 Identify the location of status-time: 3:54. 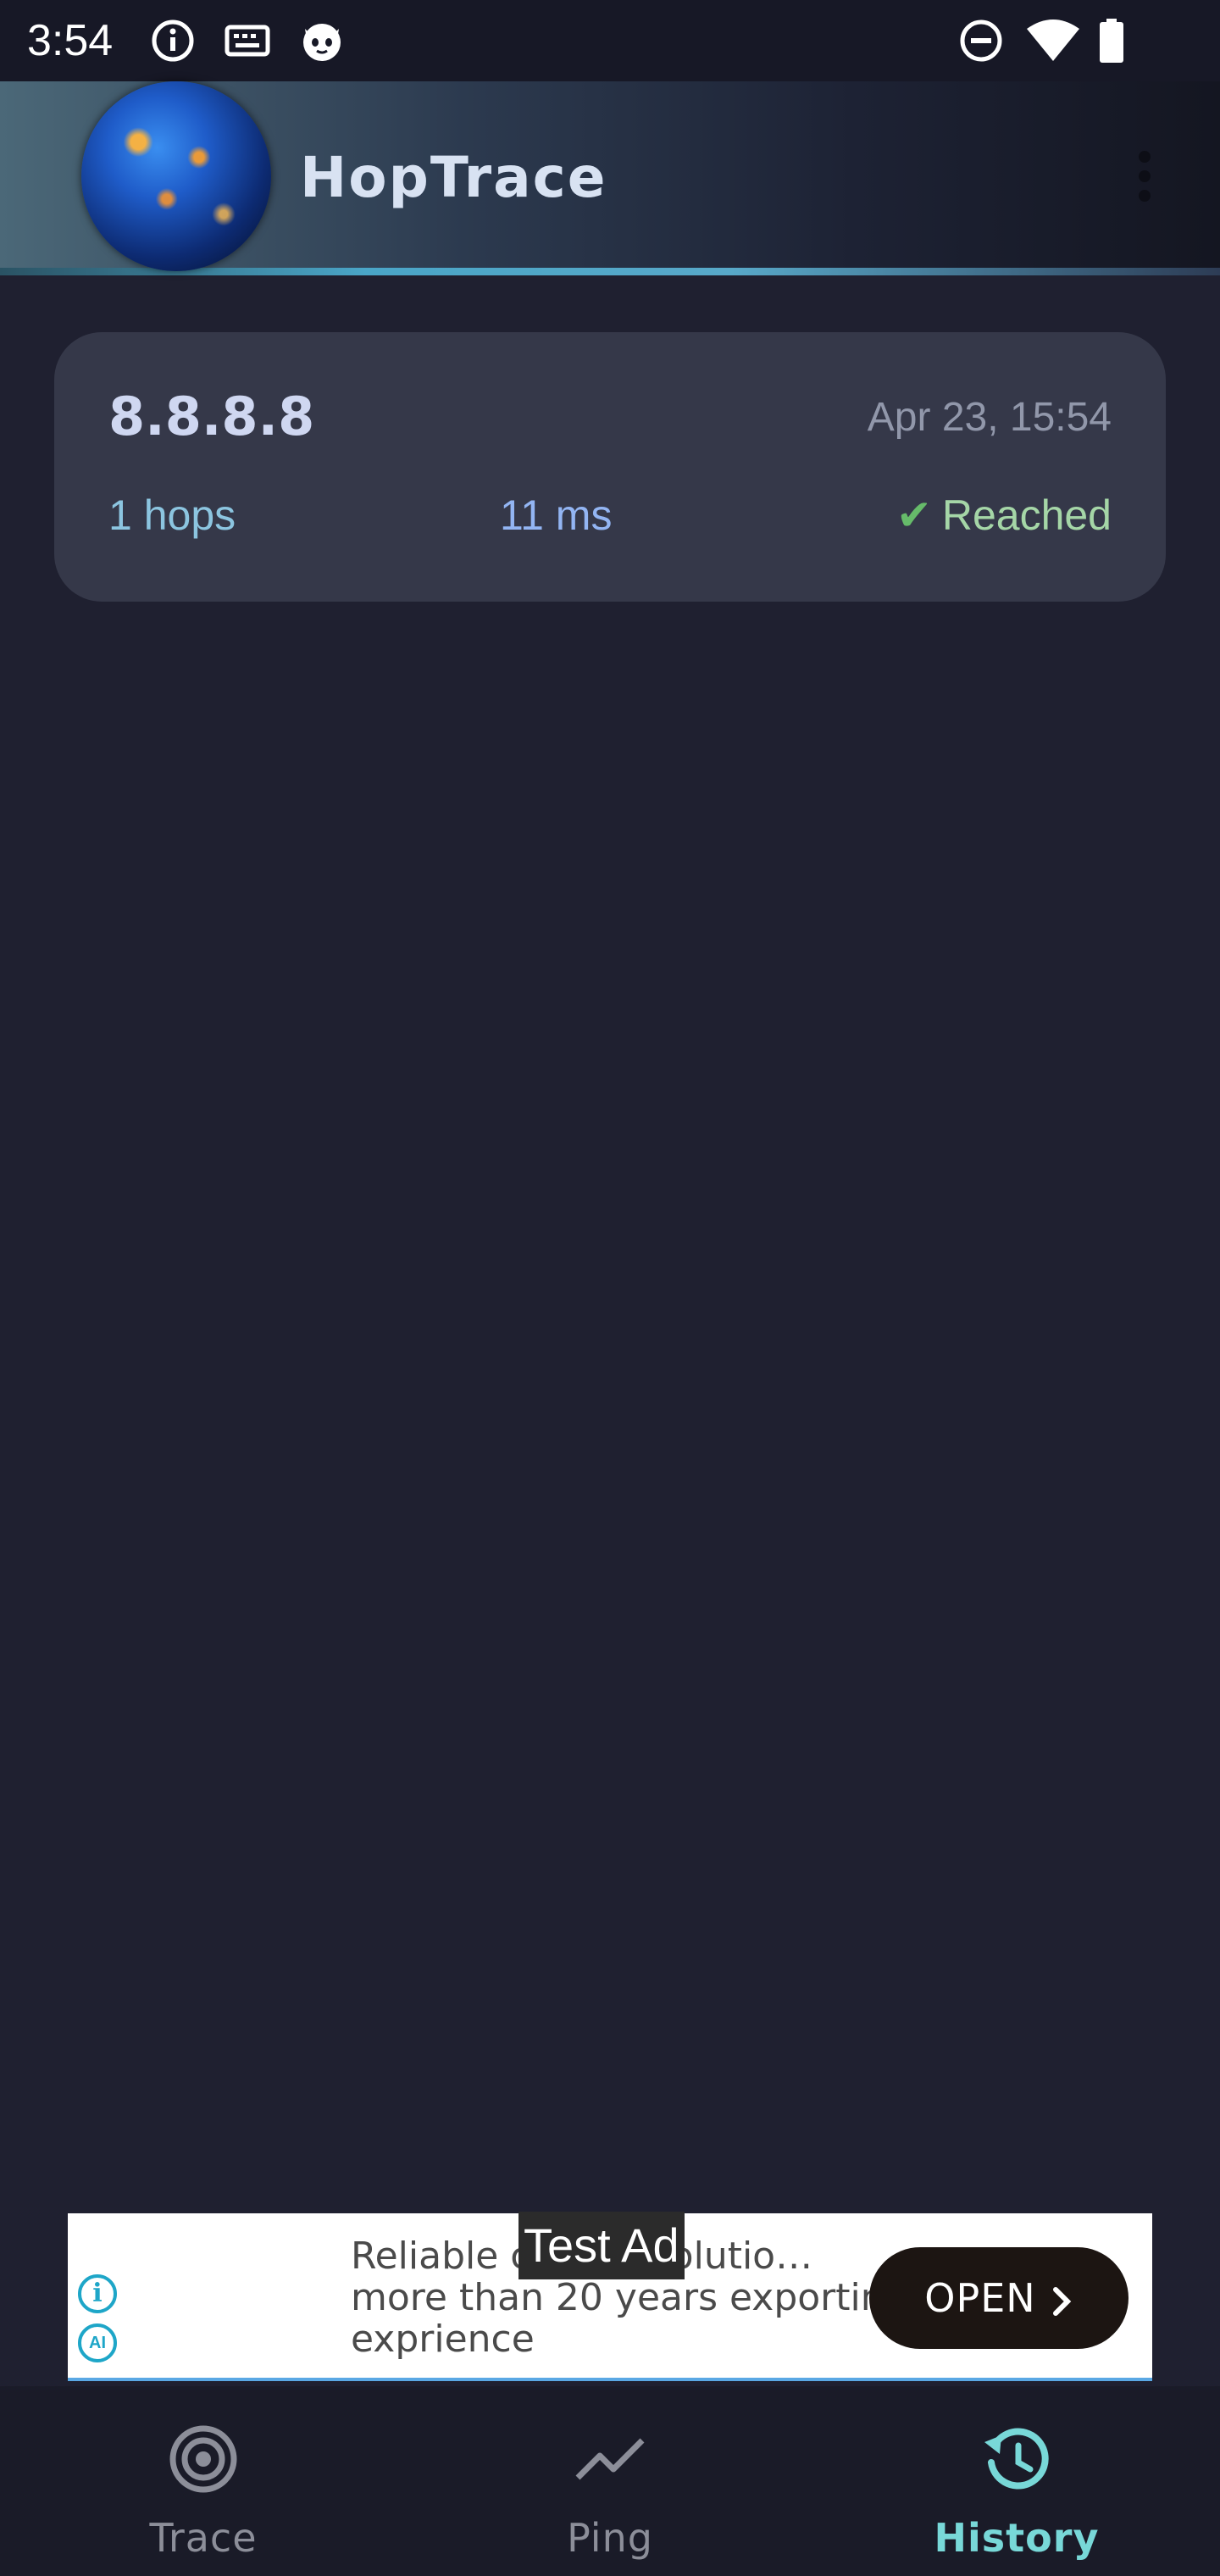
(70, 40).